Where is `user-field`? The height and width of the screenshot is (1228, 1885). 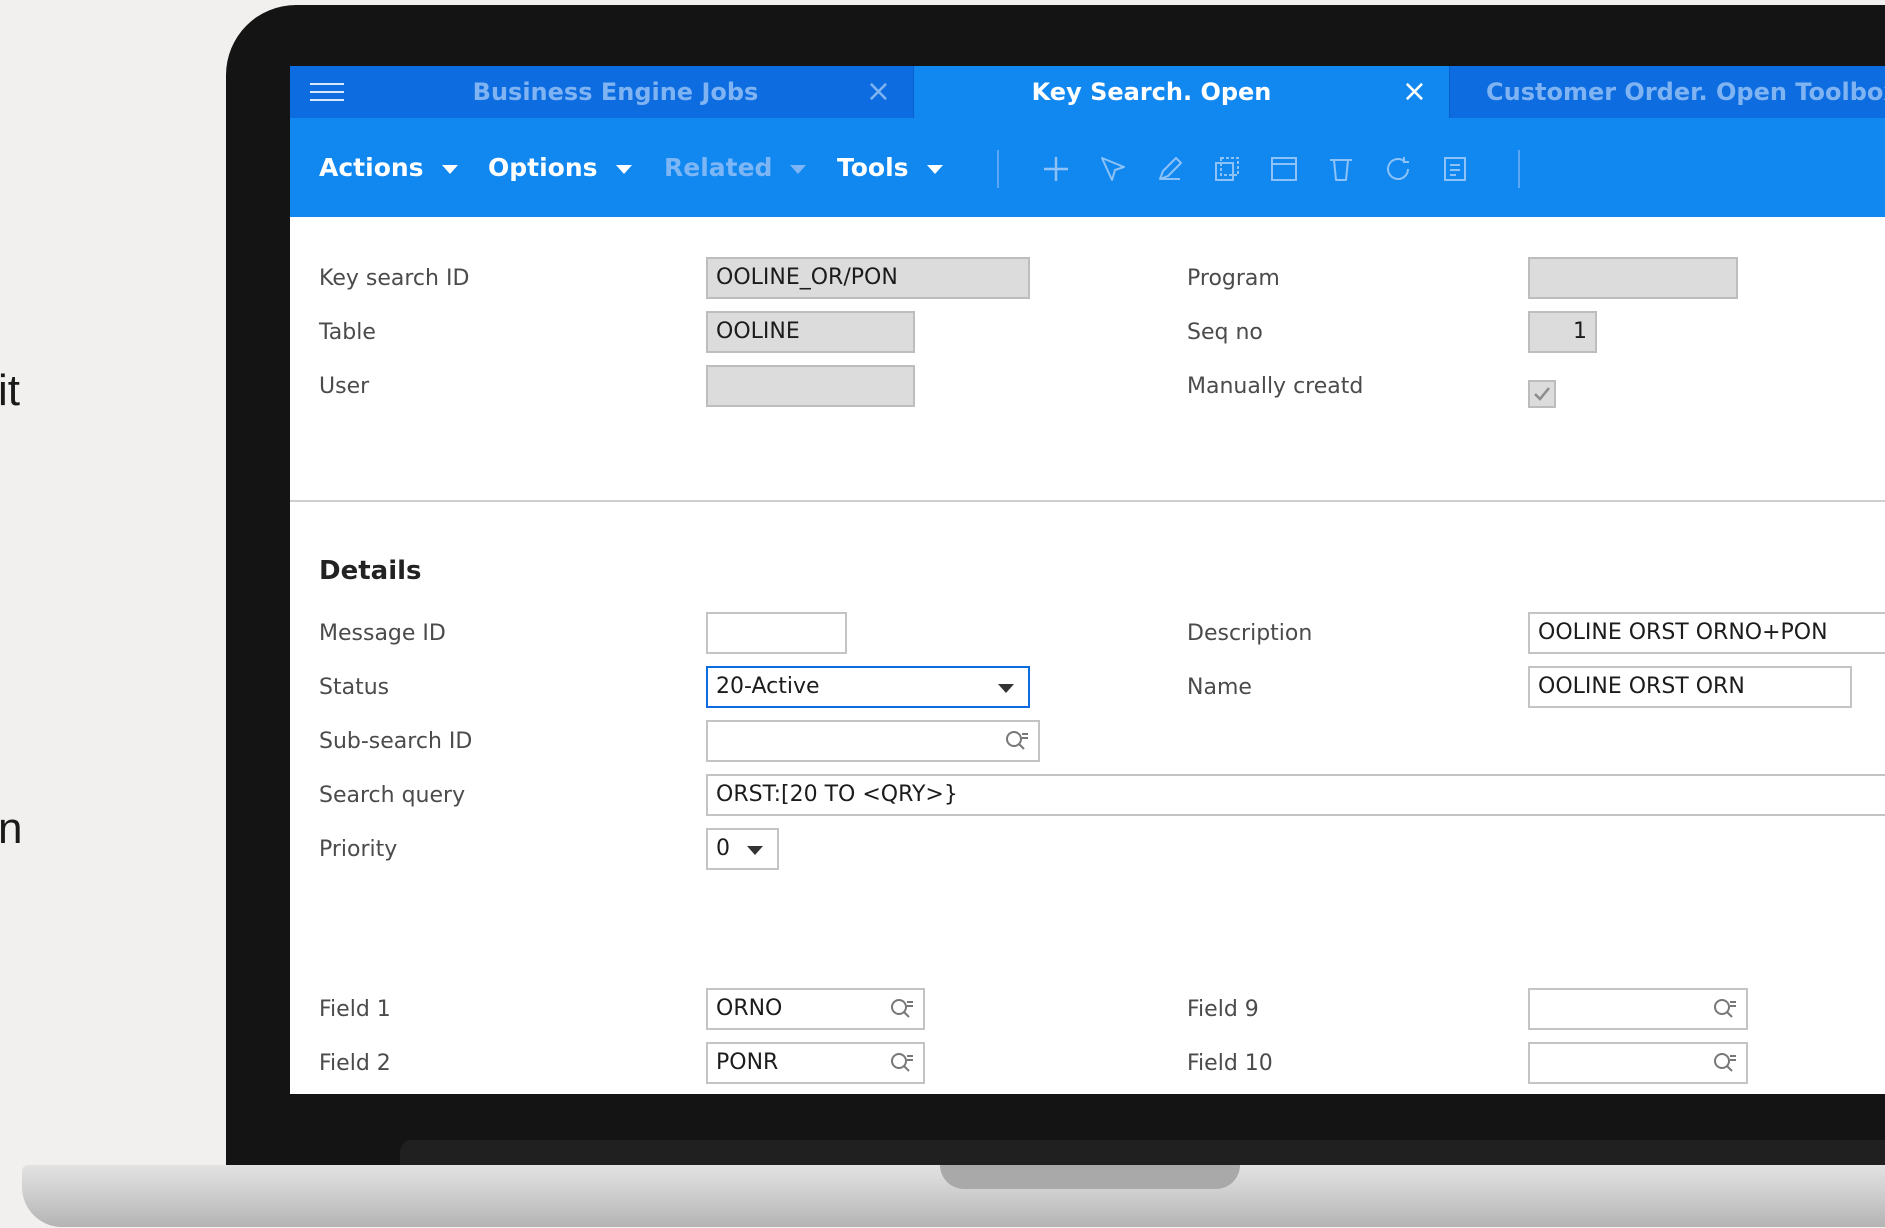
user-field is located at coordinates (810, 386).